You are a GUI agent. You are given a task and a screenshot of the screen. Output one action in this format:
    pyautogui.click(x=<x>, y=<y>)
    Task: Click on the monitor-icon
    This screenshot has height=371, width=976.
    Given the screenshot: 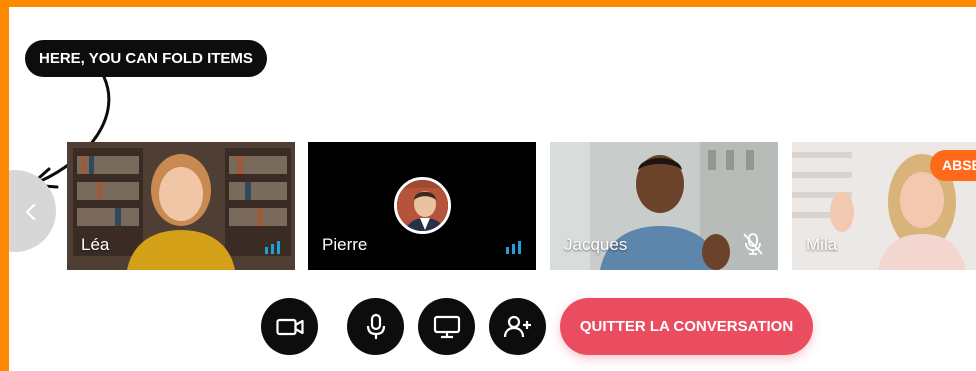 What is the action you would take?
    pyautogui.click(x=446, y=326)
    